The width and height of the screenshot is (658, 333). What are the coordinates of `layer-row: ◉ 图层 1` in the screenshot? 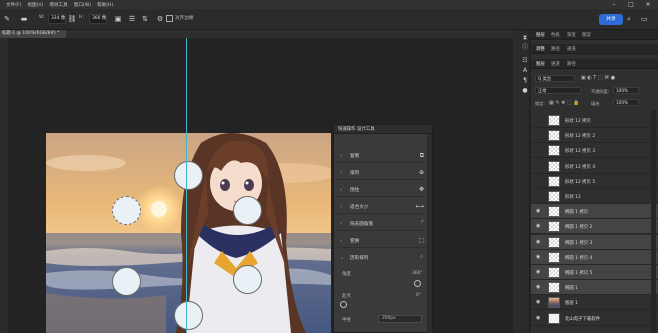 It's located at (594, 303).